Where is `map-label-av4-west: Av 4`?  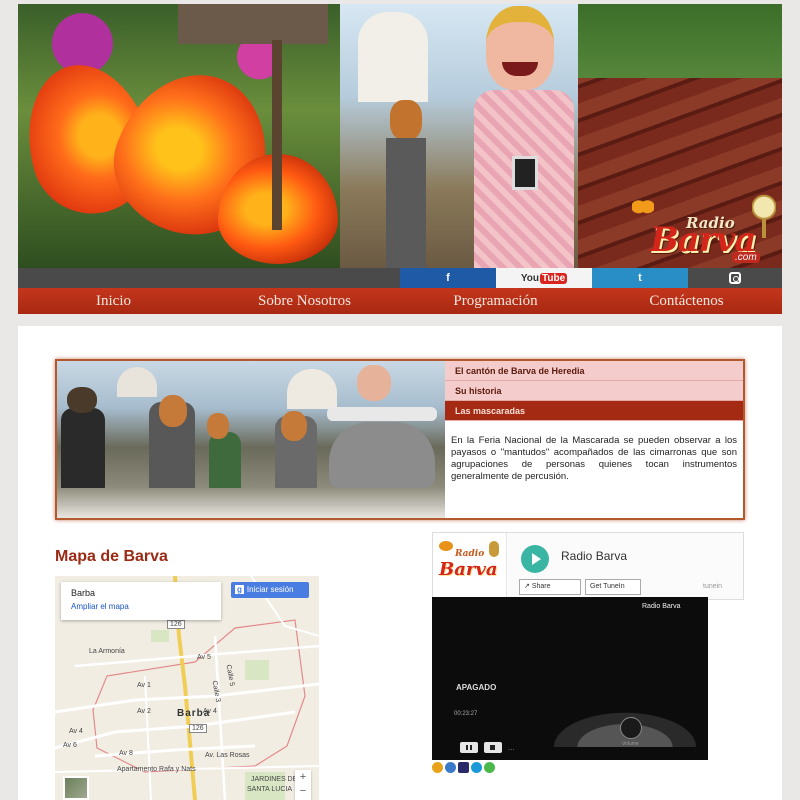 map-label-av4-west: Av 4 is located at coordinates (76, 731).